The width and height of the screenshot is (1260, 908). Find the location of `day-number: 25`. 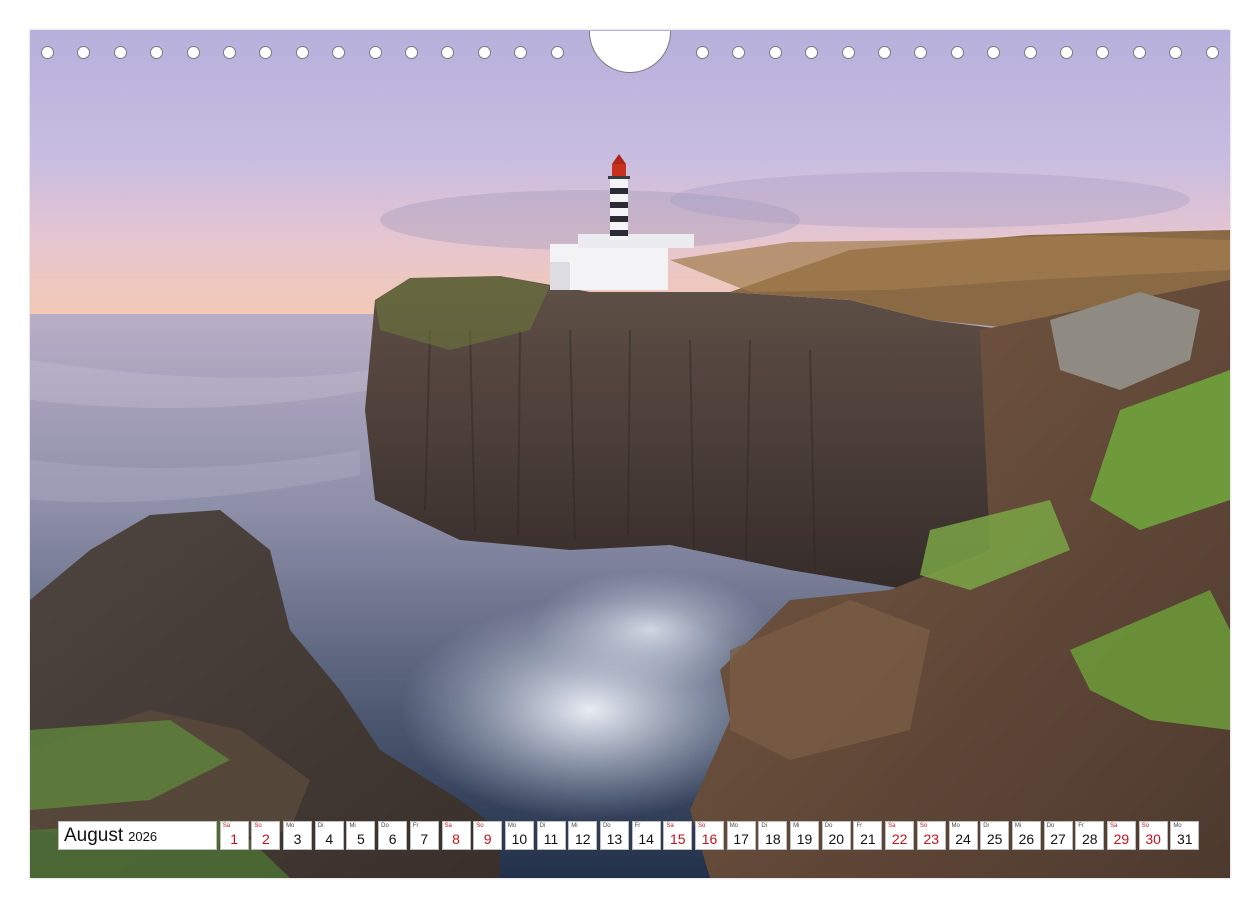

day-number: 25 is located at coordinates (994, 839).